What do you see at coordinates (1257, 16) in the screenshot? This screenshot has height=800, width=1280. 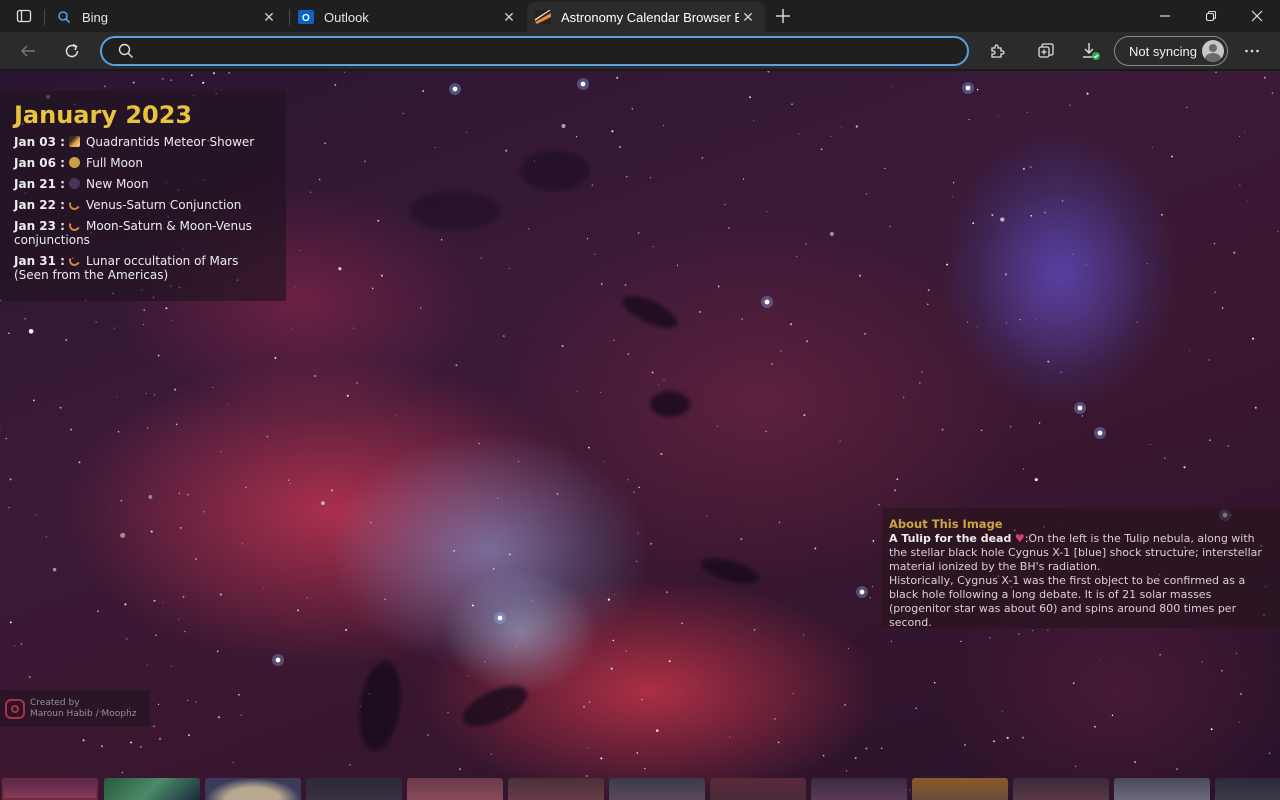 I see `close-window-button` at bounding box center [1257, 16].